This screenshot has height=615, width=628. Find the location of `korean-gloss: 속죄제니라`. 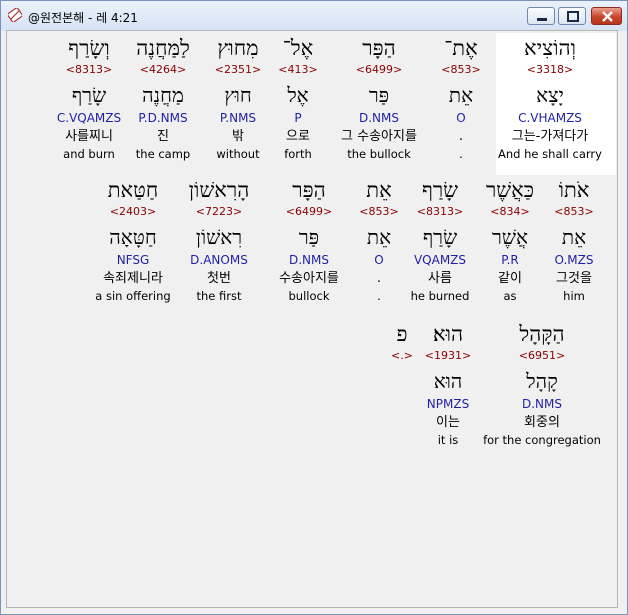

korean-gloss: 속죄제니라 is located at coordinates (133, 278).